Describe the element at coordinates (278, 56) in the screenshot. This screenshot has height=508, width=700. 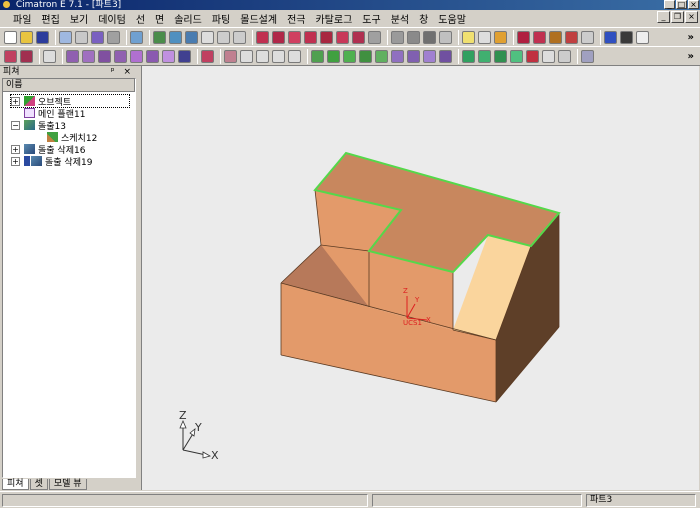
I see `spline-icon` at that location.